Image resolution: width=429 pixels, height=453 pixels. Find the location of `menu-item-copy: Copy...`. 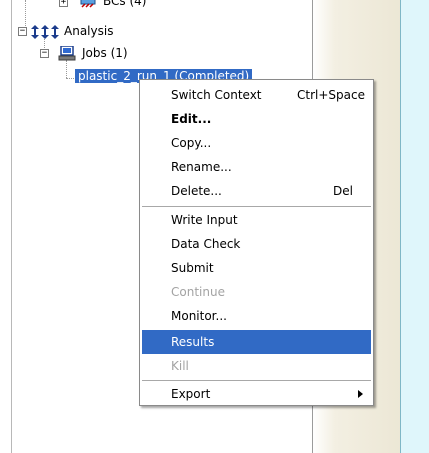

menu-item-copy: Copy... is located at coordinates (256, 143).